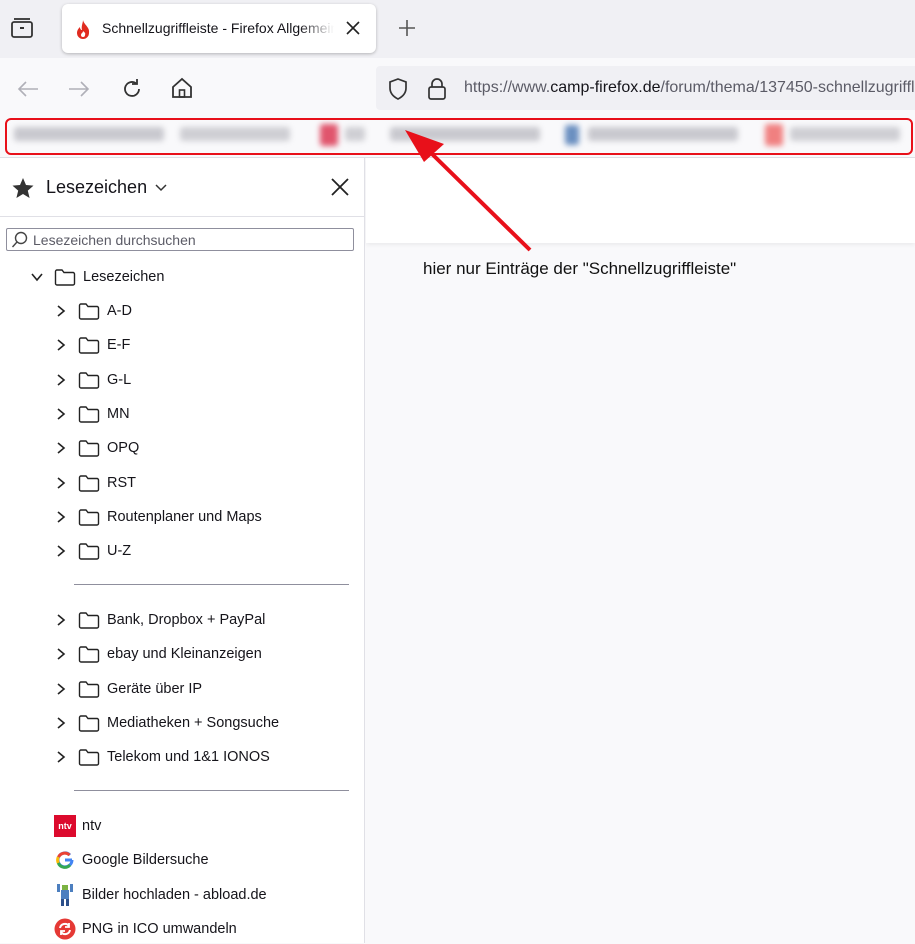  I want to click on tree-folder: OPQ, so click(96, 448).